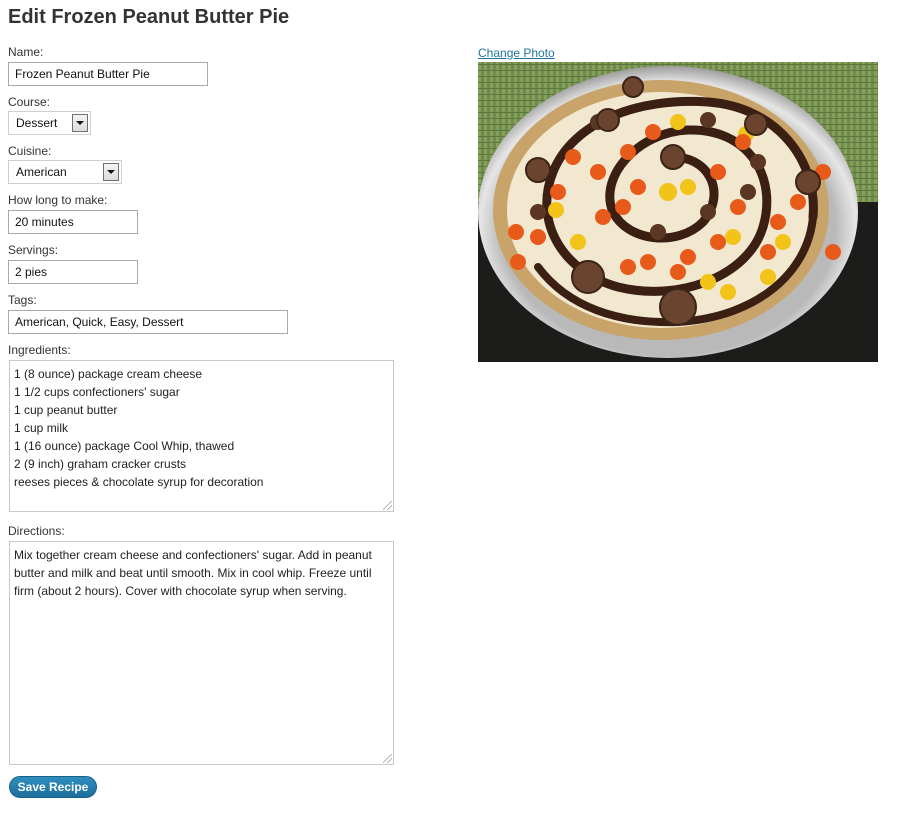  Describe the element at coordinates (149, 17) in the screenshot. I see `page-title: Edit Frozen Peanut Butter Pie` at that location.